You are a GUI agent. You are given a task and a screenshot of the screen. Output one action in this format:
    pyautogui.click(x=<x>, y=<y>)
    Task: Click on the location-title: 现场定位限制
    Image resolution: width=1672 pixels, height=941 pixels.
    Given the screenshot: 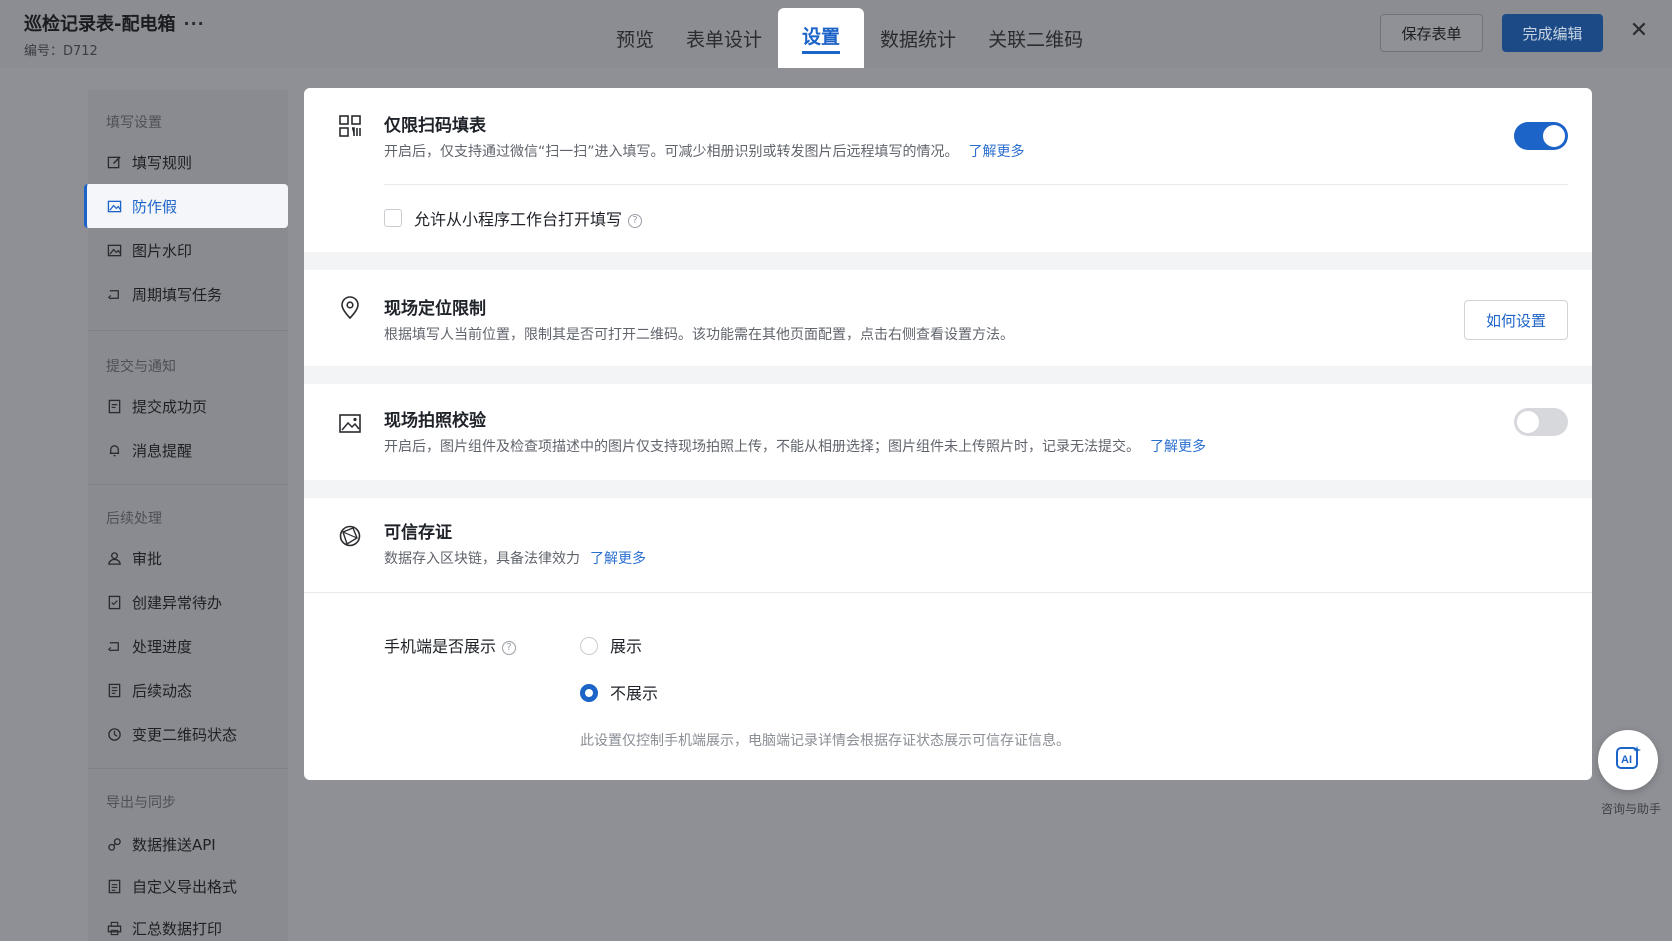 What is the action you would take?
    pyautogui.click(x=435, y=309)
    